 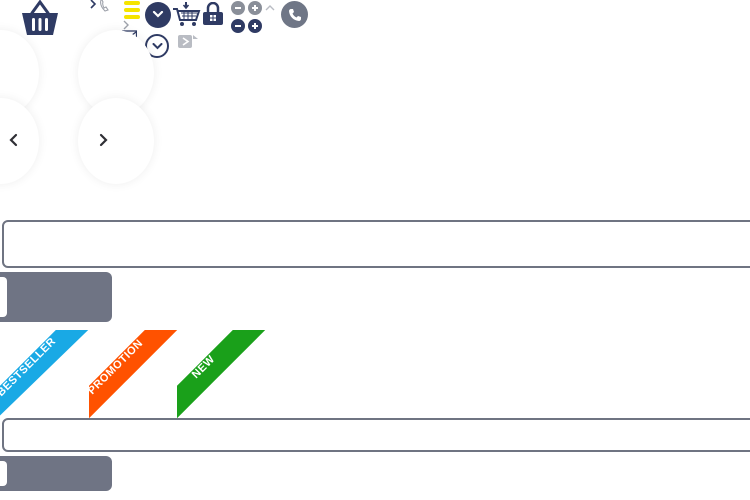 I want to click on new-badge: NEW, so click(x=222, y=375).